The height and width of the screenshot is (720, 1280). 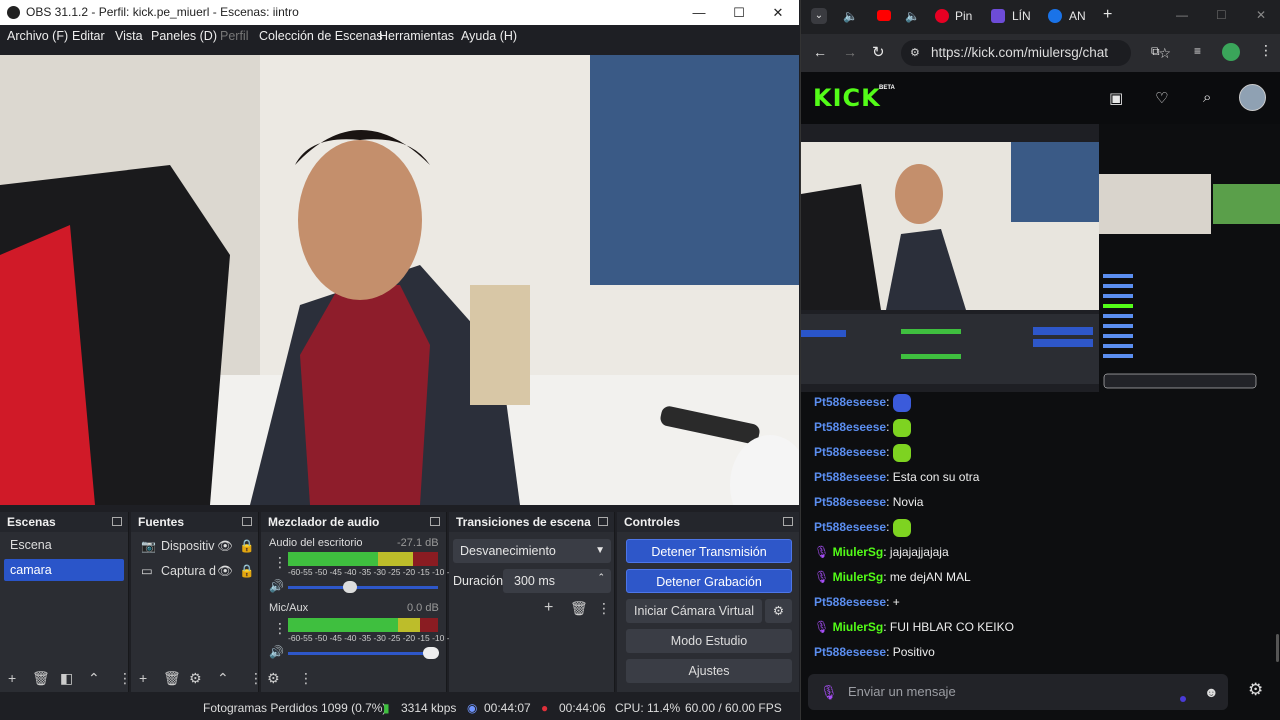 What do you see at coordinates (1197, 51) in the screenshot?
I see `reading-list-icon: ≡` at bounding box center [1197, 51].